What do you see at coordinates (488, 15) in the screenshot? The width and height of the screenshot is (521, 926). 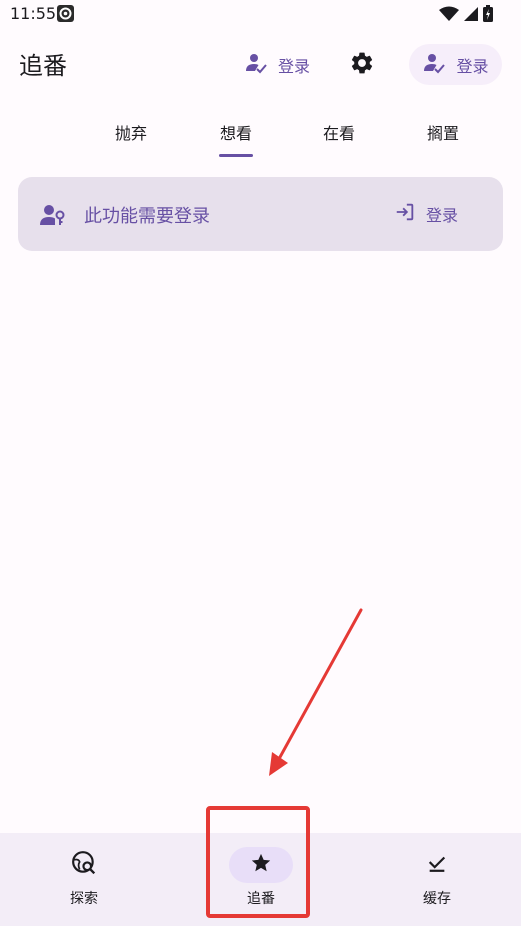 I see `battery-icon` at bounding box center [488, 15].